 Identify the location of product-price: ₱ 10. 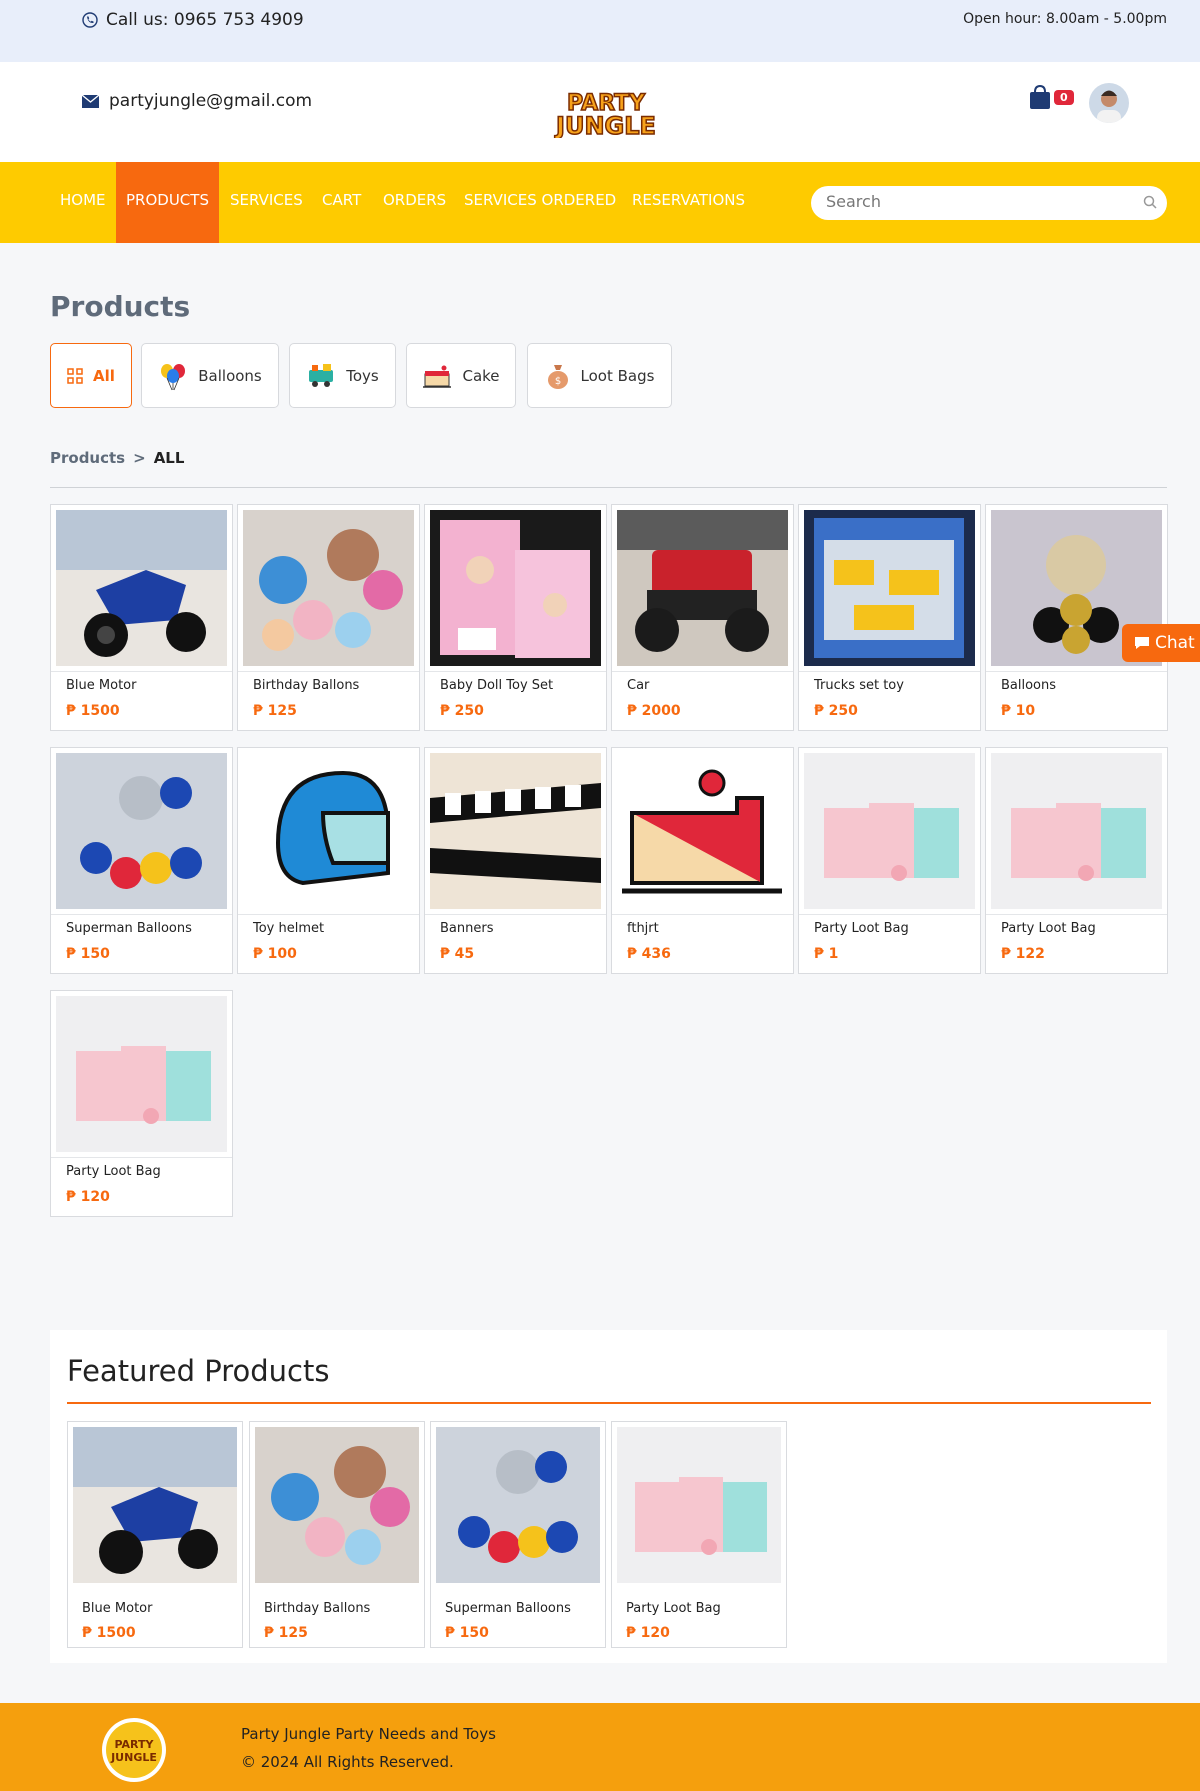
(1018, 711).